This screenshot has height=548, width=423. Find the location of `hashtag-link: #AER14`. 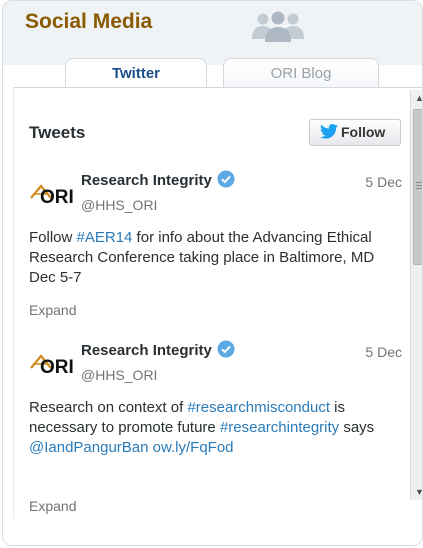

hashtag-link: #AER14 is located at coordinates (105, 237).